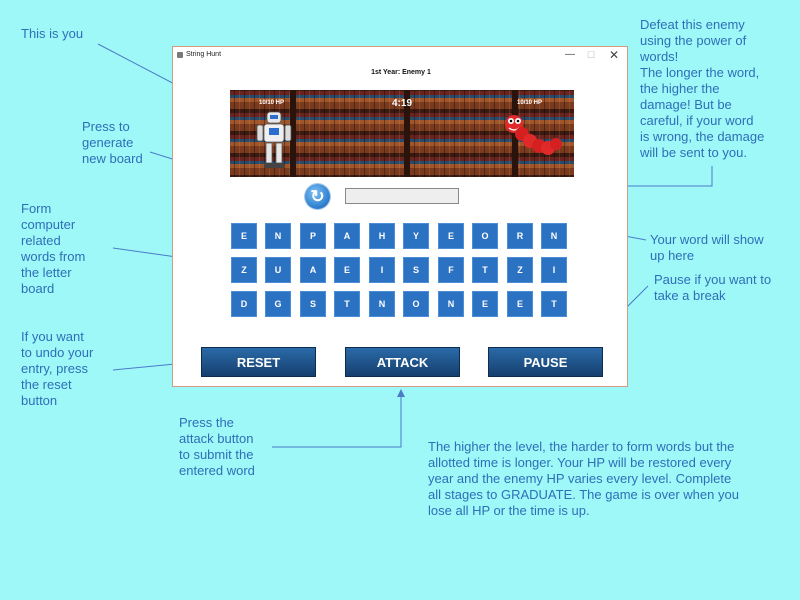 The image size is (800, 600). I want to click on maximize-button: ☐, so click(591, 55).